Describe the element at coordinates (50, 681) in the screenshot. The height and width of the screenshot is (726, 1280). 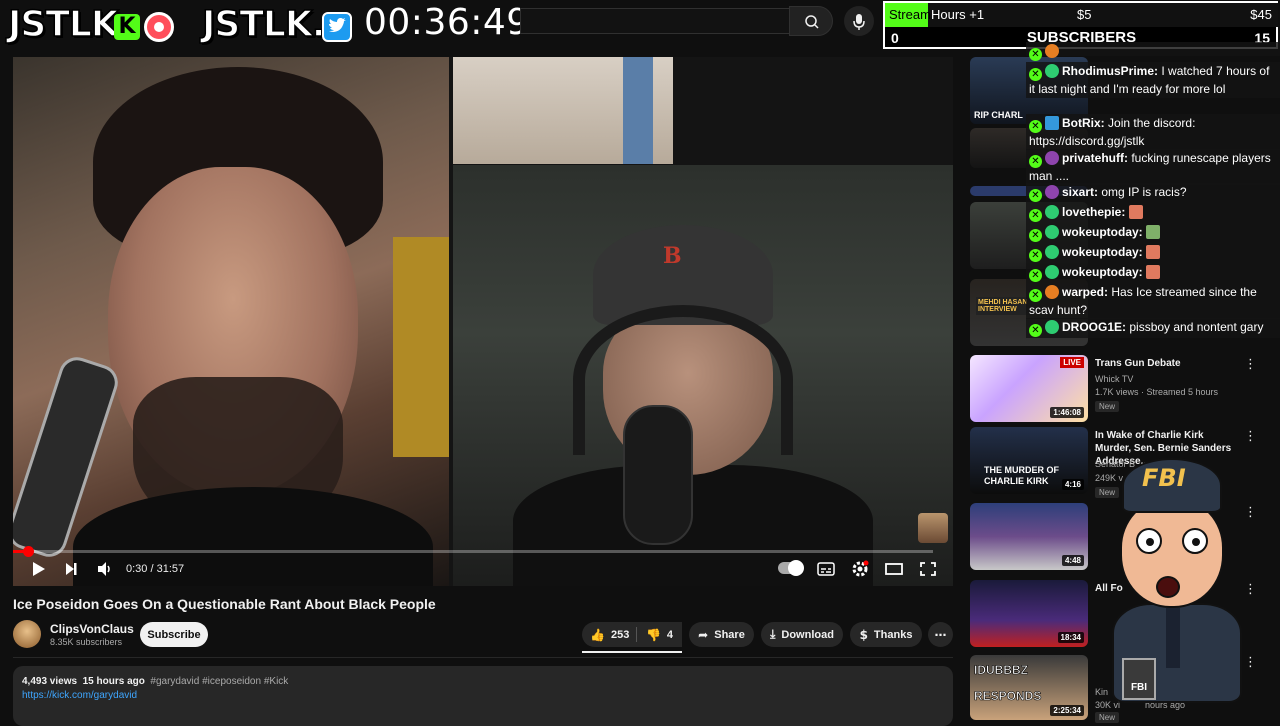
I see `view-count: 4,493 views` at that location.